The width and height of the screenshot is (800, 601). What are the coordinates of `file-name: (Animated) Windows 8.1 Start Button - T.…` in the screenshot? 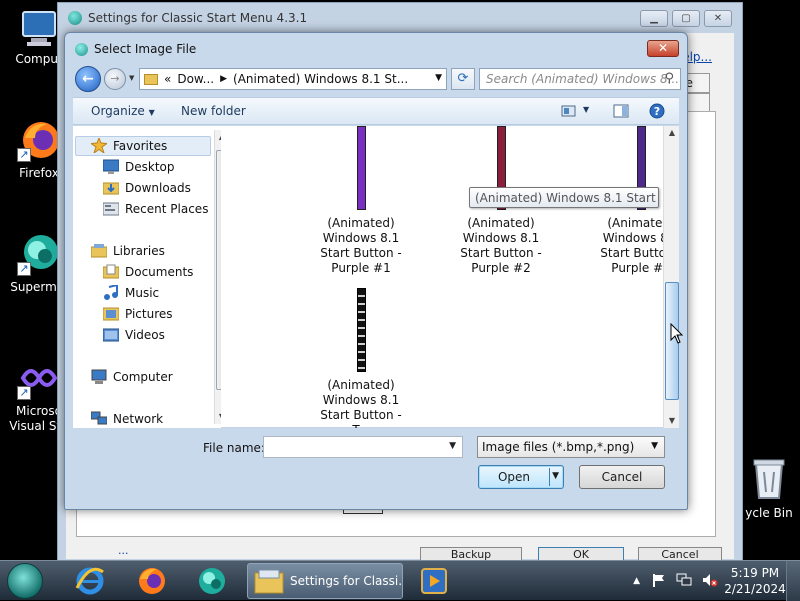 It's located at (361, 403).